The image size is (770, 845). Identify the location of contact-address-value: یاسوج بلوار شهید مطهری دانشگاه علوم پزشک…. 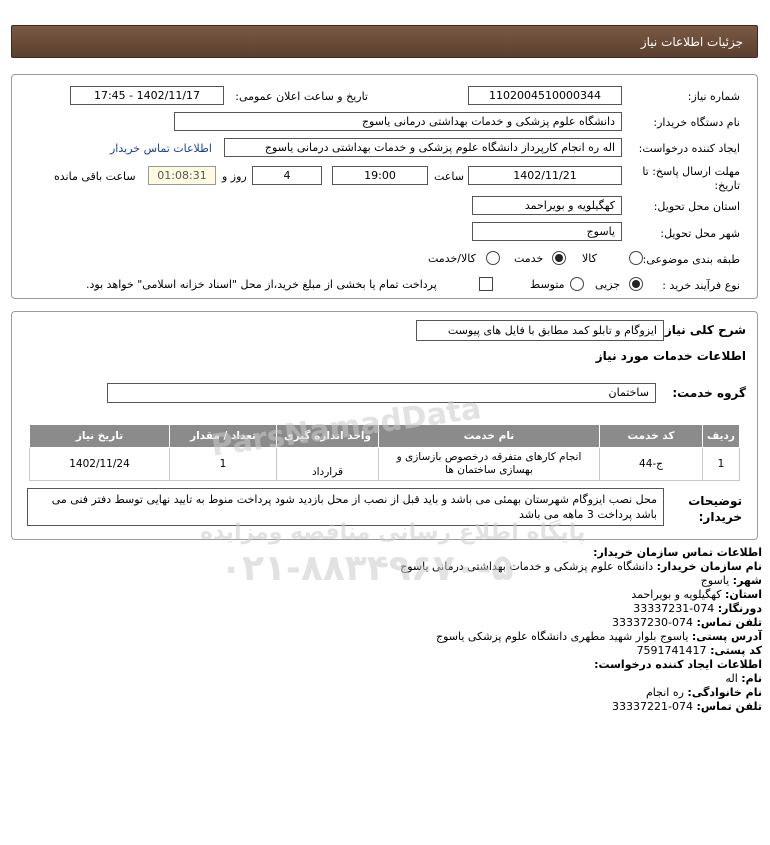
(562, 636).